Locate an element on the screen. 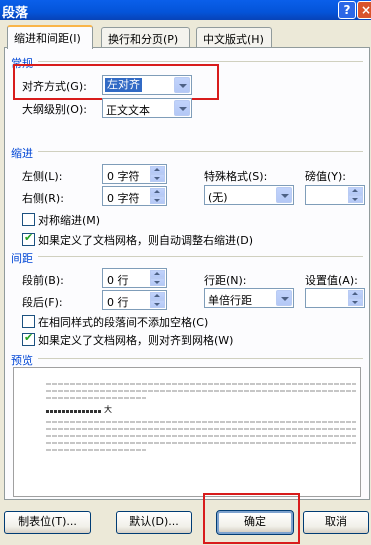 Image resolution: width=371 pixels, height=545 pixels. space-before-spinner: 0 行 is located at coordinates (134, 278).